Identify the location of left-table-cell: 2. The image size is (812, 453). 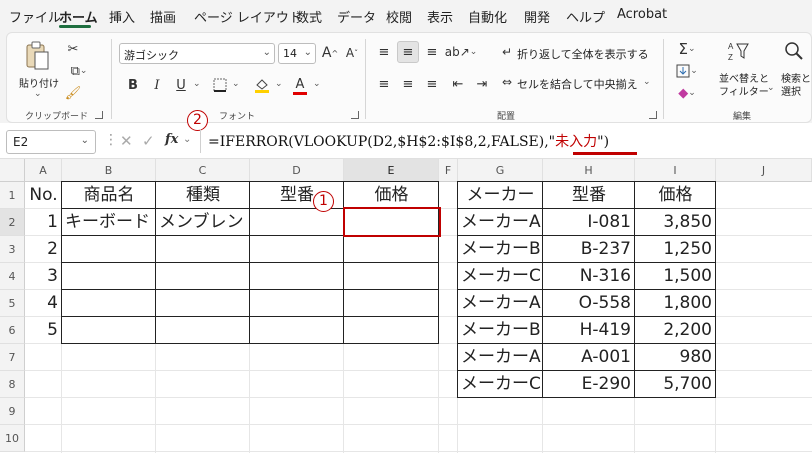
(43, 249).